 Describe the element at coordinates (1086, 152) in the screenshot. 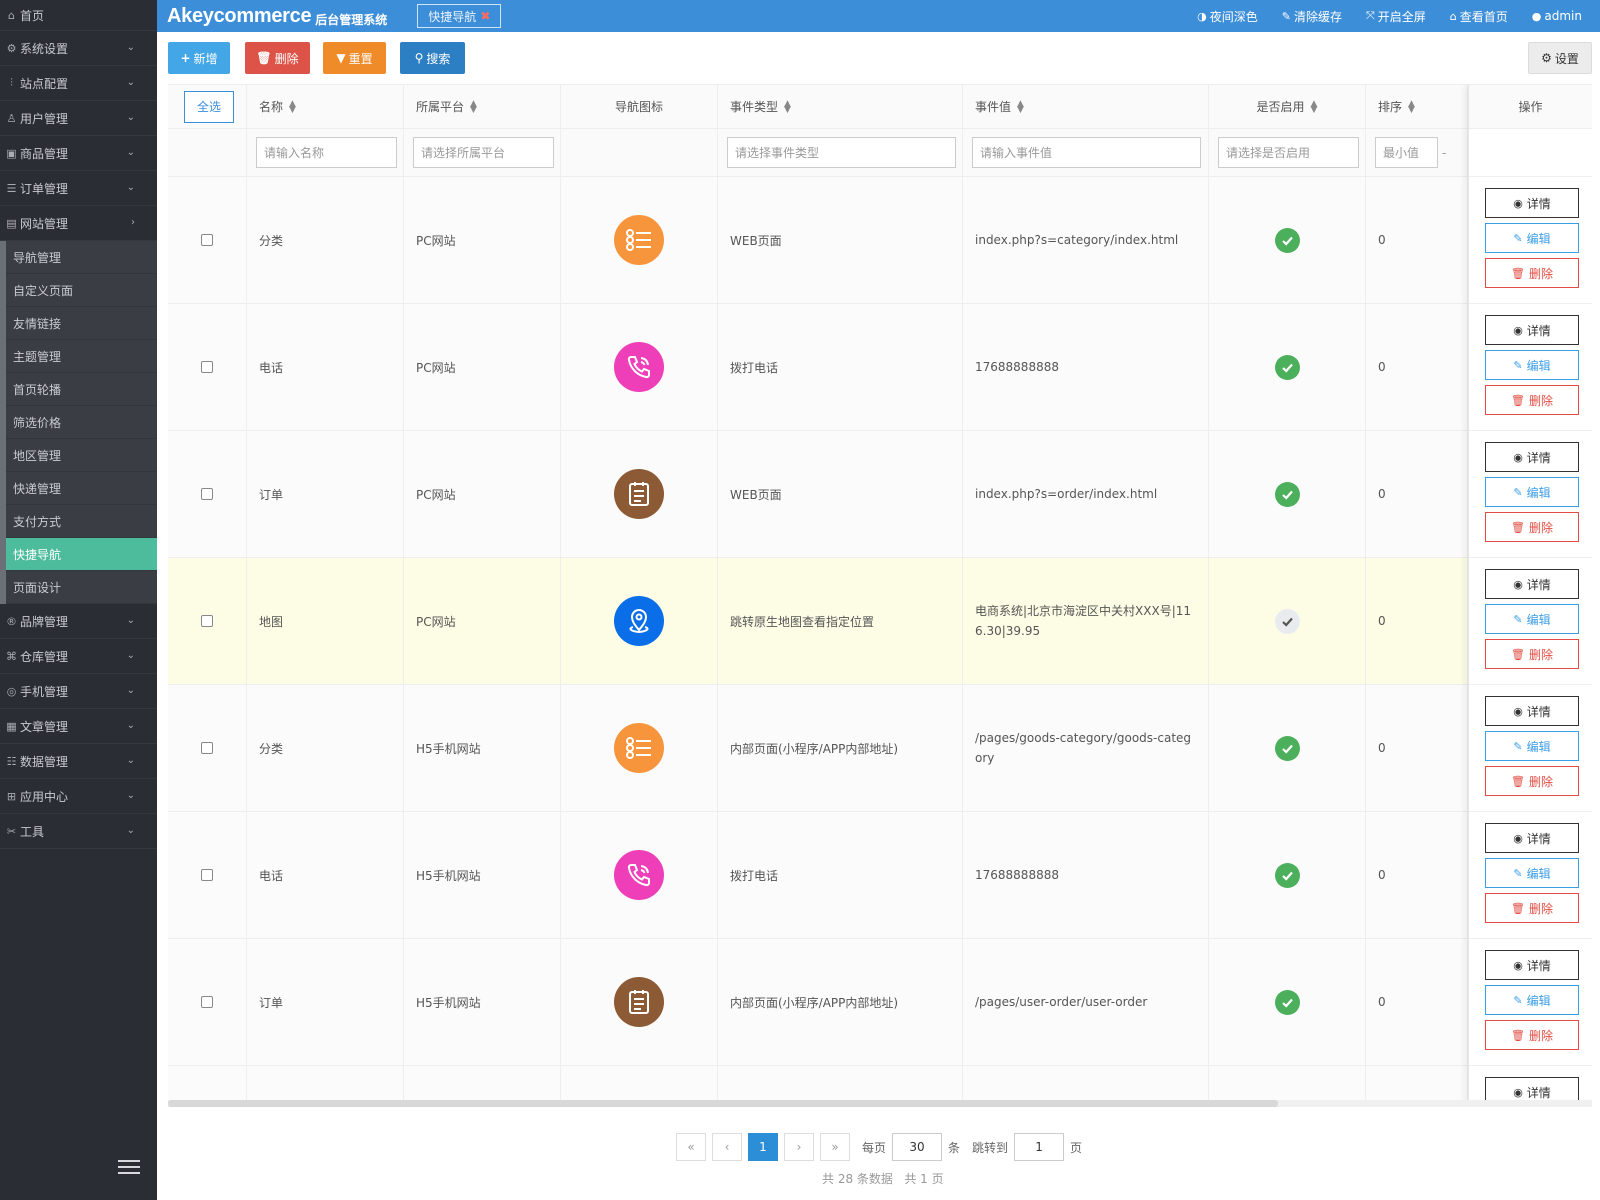

I see `event-value-filter-input: 请输入事件值` at that location.